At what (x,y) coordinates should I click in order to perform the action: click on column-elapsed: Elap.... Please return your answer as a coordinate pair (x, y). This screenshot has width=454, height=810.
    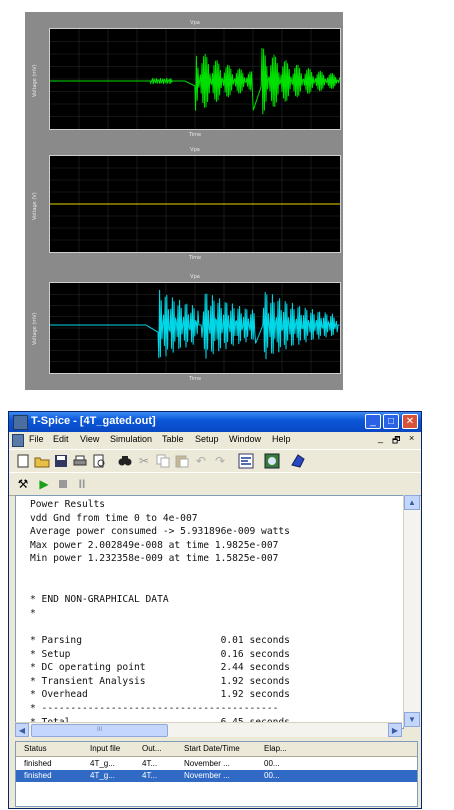
    Looking at the image, I should click on (275, 748).